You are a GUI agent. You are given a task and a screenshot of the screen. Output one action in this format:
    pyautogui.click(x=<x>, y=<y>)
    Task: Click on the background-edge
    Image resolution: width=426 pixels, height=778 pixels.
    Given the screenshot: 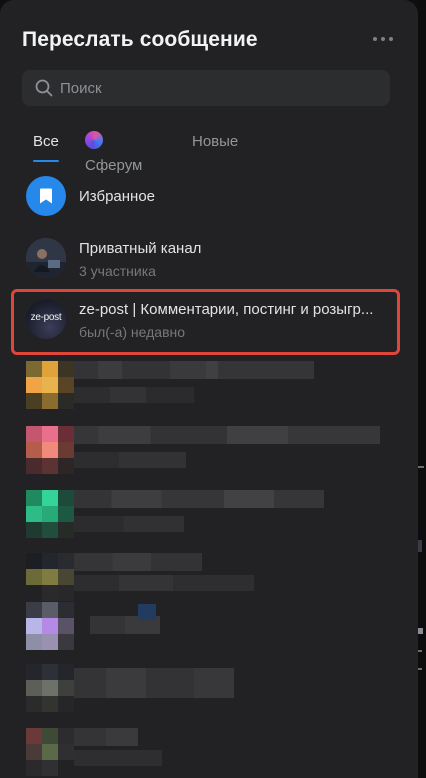 What is the action you would take?
    pyautogui.click(x=422, y=389)
    